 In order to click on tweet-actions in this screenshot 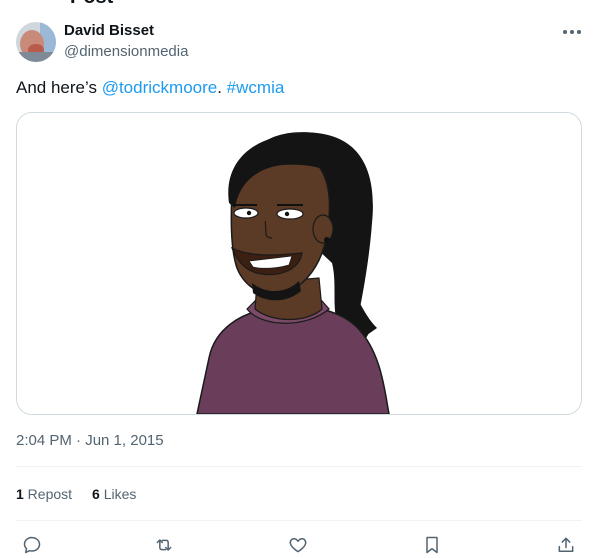, I will do `click(299, 545)`.